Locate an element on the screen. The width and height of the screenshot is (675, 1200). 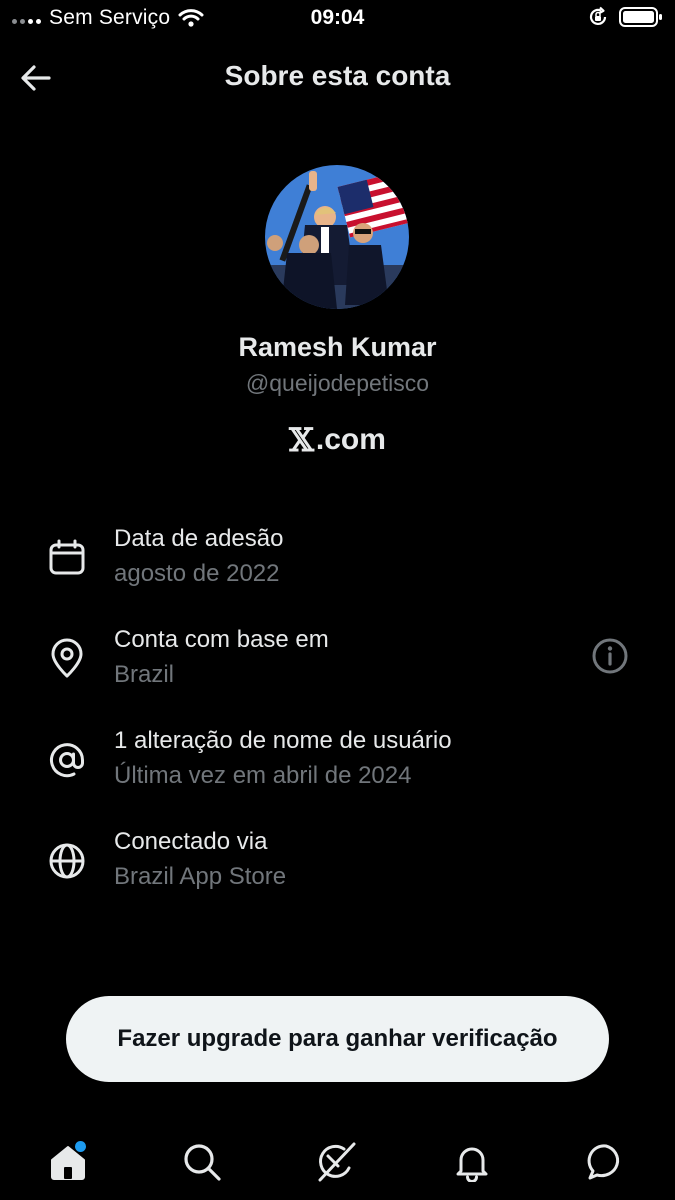
grok-icon is located at coordinates (337, 1162).